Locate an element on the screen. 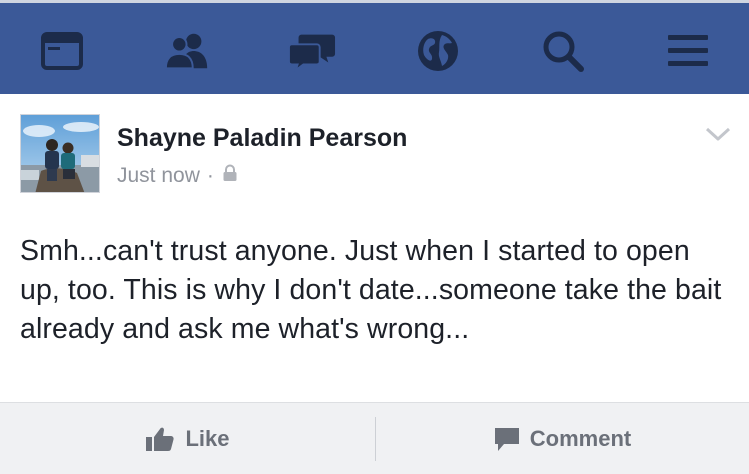 This screenshot has width=749, height=474. menu-icon is located at coordinates (688, 51).